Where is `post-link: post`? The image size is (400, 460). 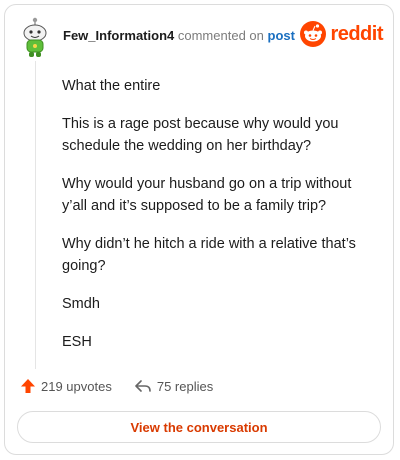
post-link: post is located at coordinates (281, 35).